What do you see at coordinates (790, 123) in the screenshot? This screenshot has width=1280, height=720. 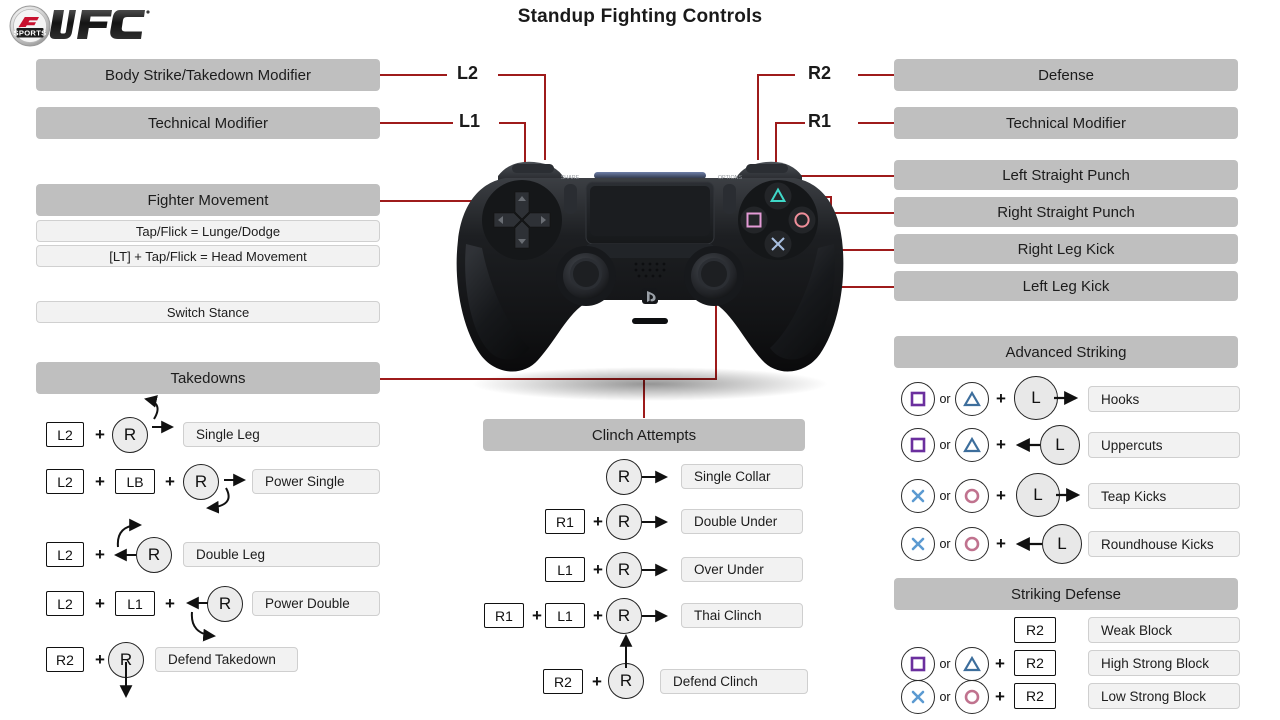 I see `connector-r1-stub` at bounding box center [790, 123].